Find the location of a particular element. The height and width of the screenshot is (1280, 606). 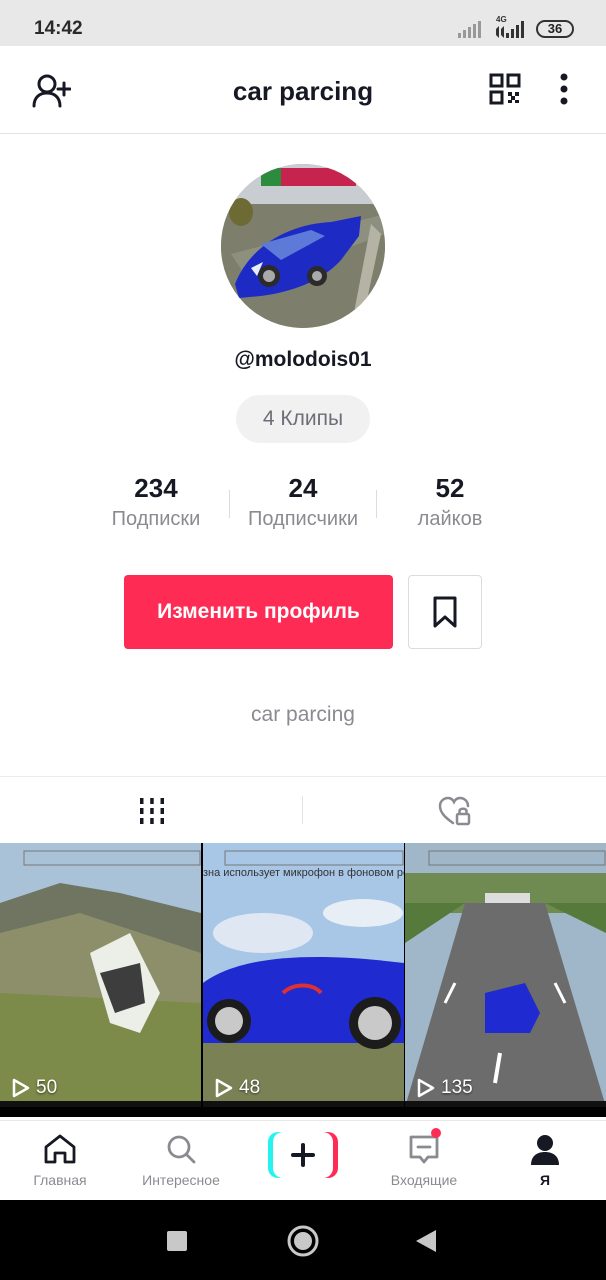

grid-icon is located at coordinates (151, 811).